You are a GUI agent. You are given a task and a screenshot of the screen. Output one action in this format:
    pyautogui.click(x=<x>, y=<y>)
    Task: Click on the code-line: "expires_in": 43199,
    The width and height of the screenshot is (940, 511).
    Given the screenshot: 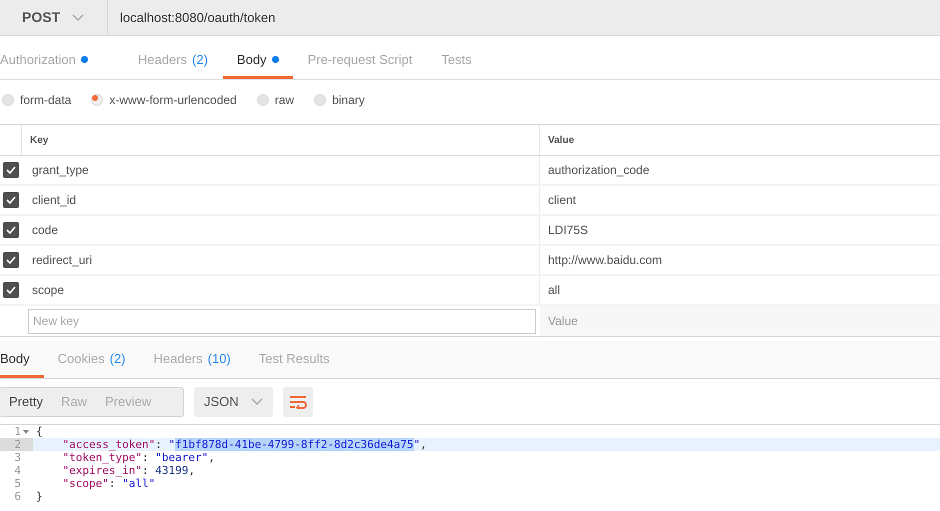 What is the action you would take?
    pyautogui.click(x=128, y=470)
    